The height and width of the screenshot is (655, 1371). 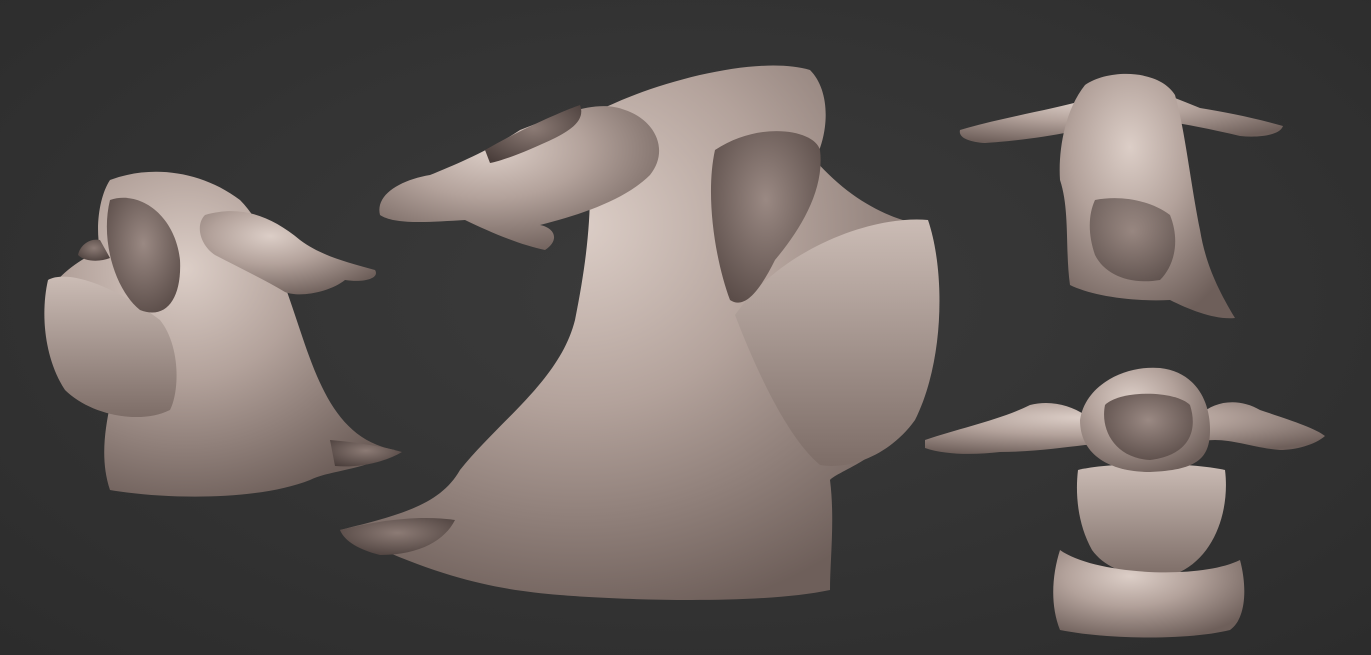 I want to click on creature-jaw-bottom-right, so click(x=1151, y=520).